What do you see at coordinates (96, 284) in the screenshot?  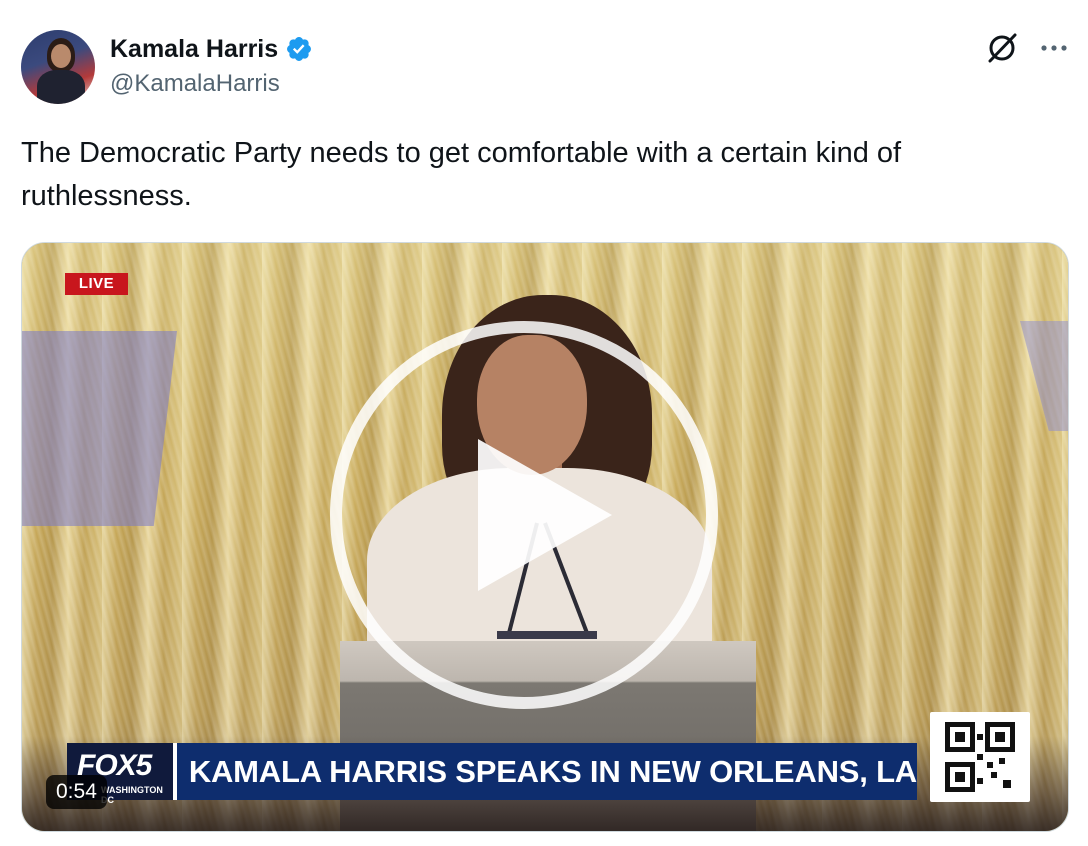 I see `live-badge: LIVE` at bounding box center [96, 284].